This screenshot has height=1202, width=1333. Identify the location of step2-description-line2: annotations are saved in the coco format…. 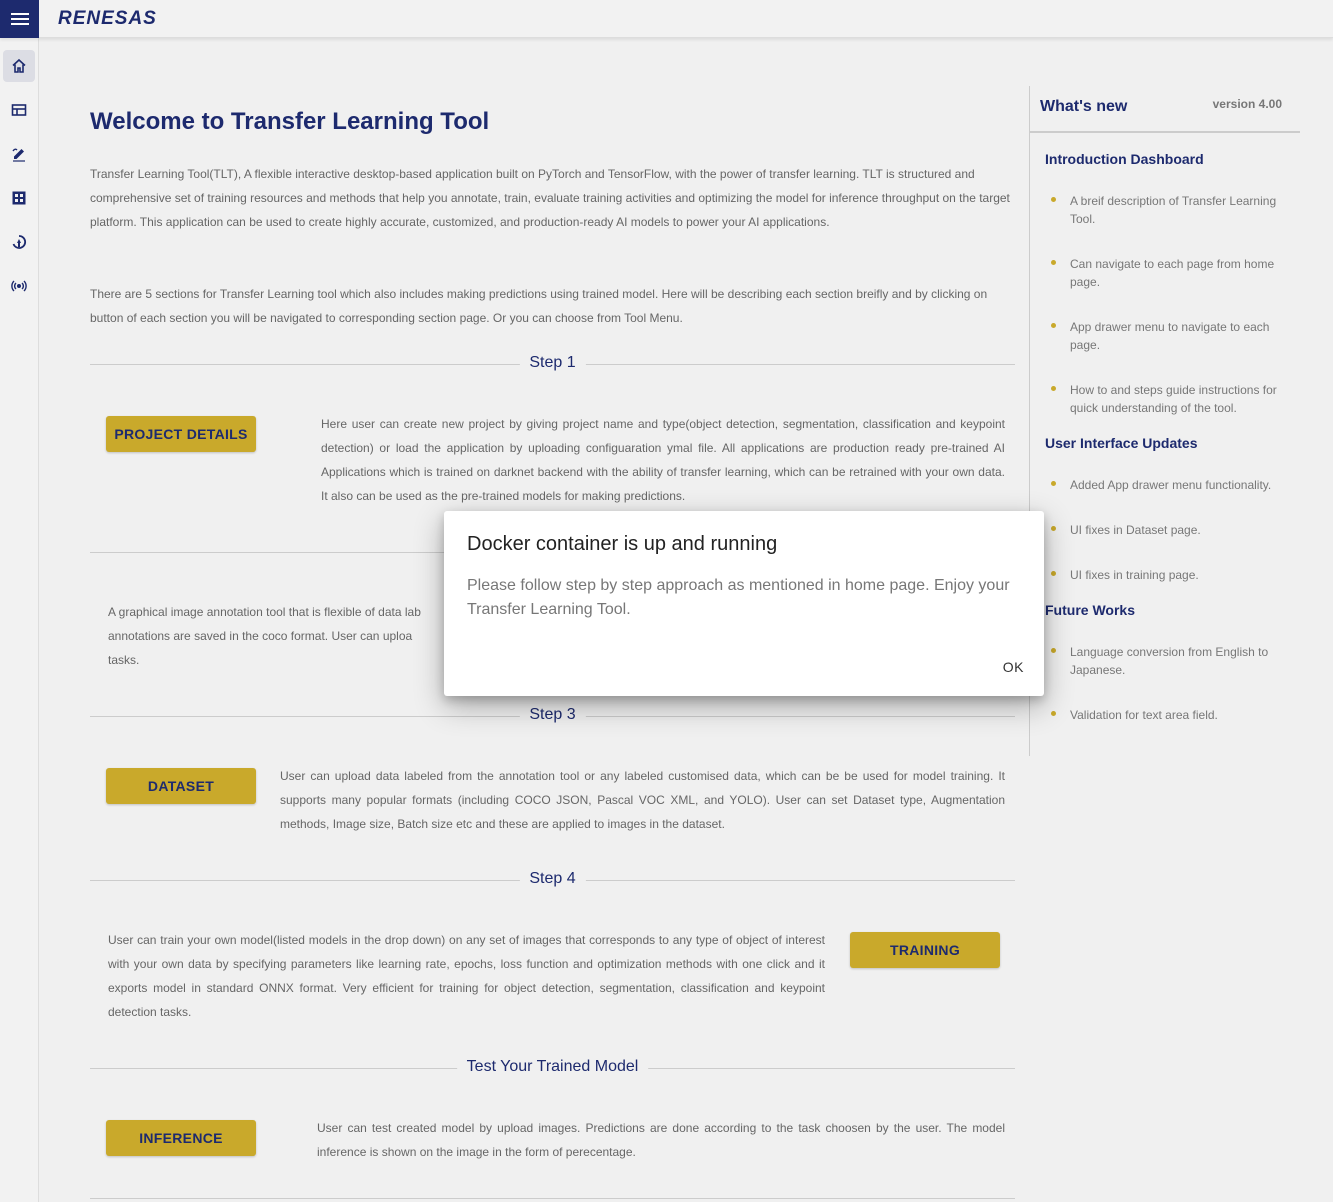
(260, 636).